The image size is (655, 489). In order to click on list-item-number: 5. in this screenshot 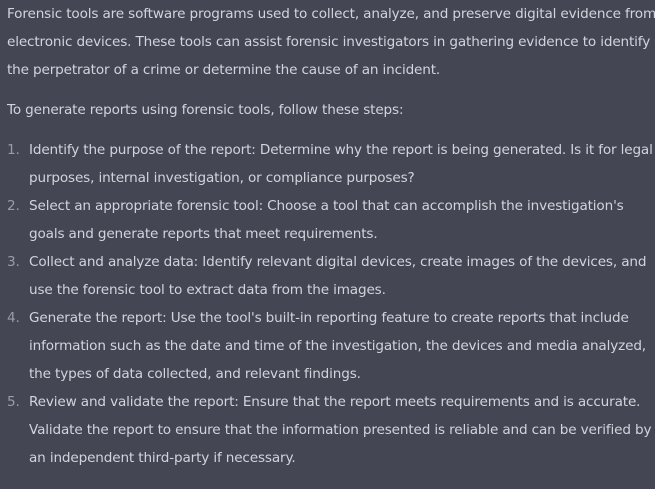, I will do `click(13, 402)`.